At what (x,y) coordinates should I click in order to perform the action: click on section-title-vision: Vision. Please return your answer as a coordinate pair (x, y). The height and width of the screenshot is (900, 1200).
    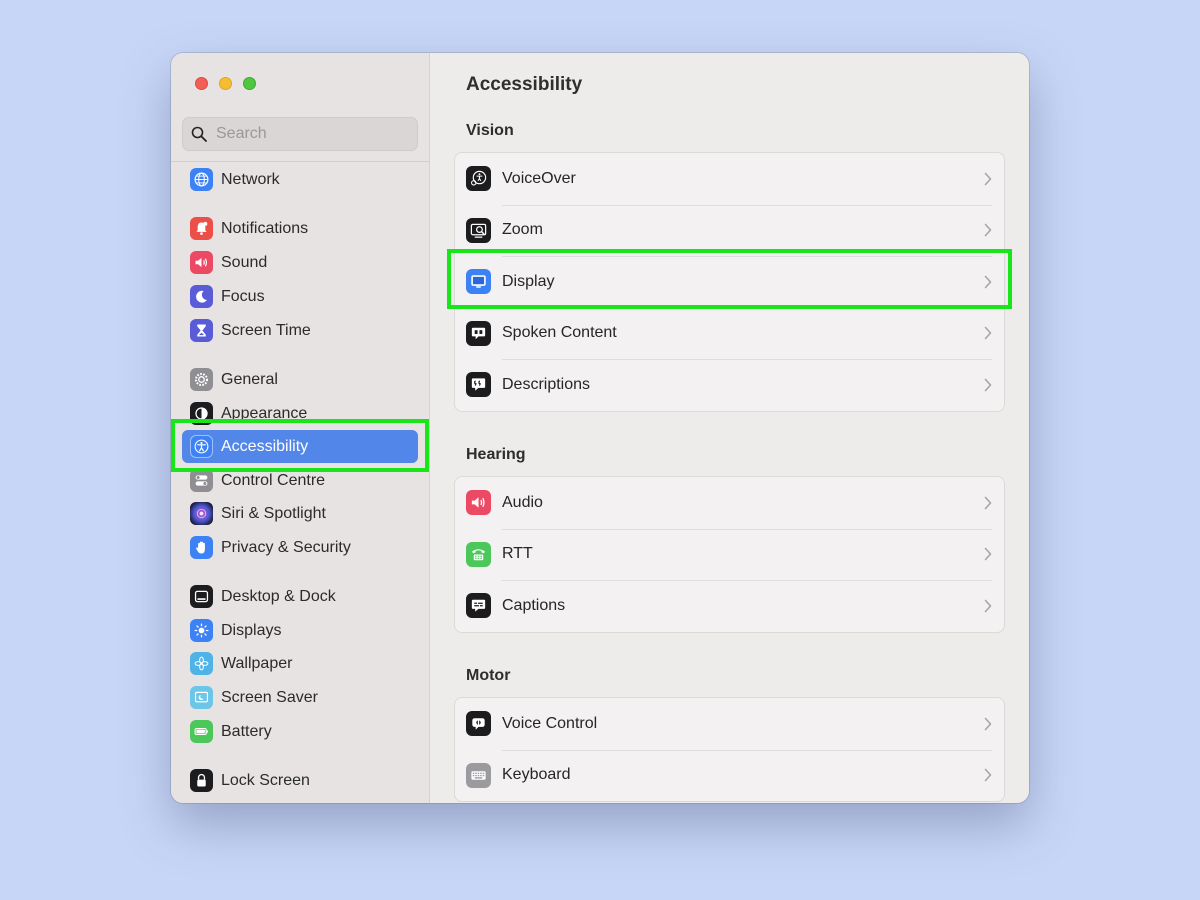
    Looking at the image, I should click on (490, 130).